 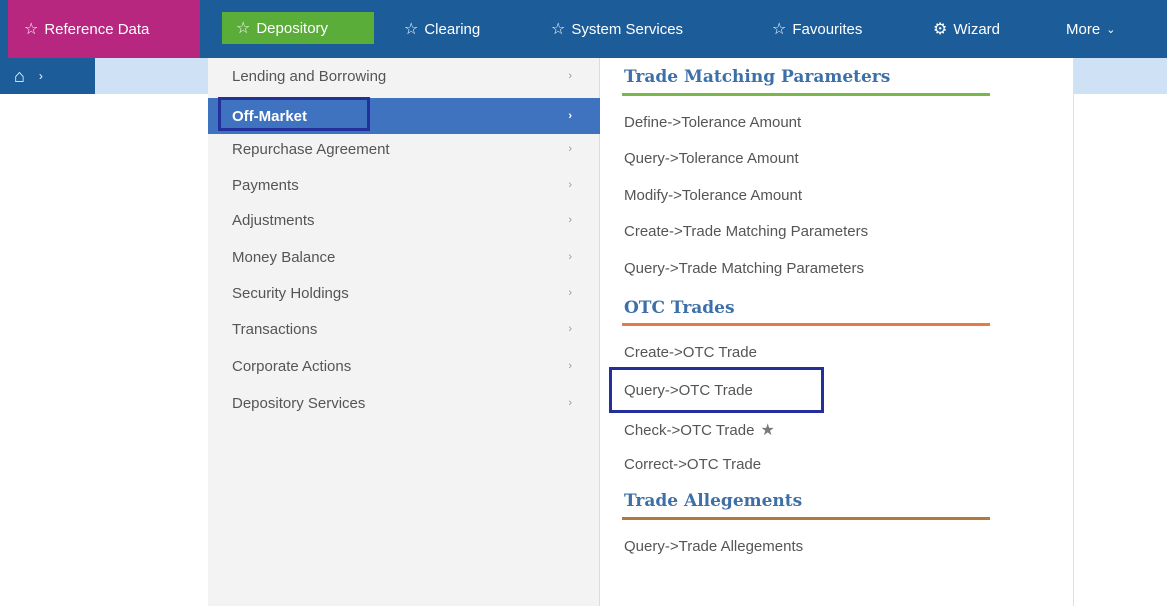 What do you see at coordinates (284, 257) in the screenshot?
I see `submenu-item-label: Money Balance` at bounding box center [284, 257].